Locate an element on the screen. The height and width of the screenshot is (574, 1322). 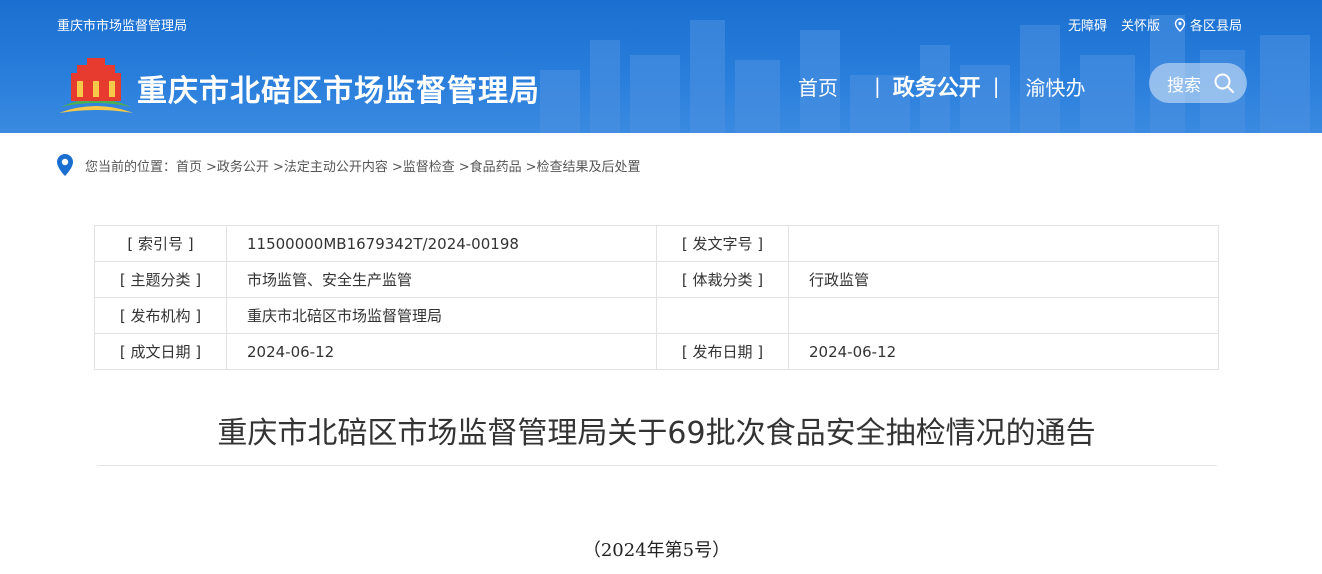
breadcrumb-home: 首页 is located at coordinates (189, 165).